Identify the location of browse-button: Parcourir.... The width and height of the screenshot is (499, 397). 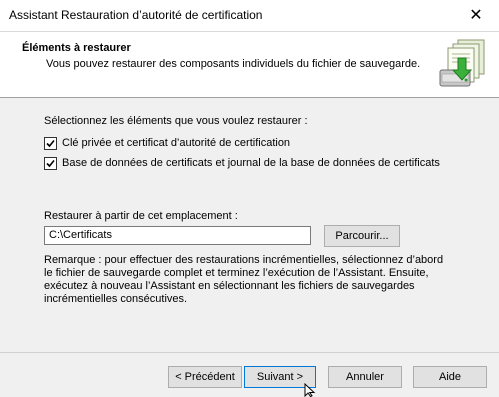
(362, 236).